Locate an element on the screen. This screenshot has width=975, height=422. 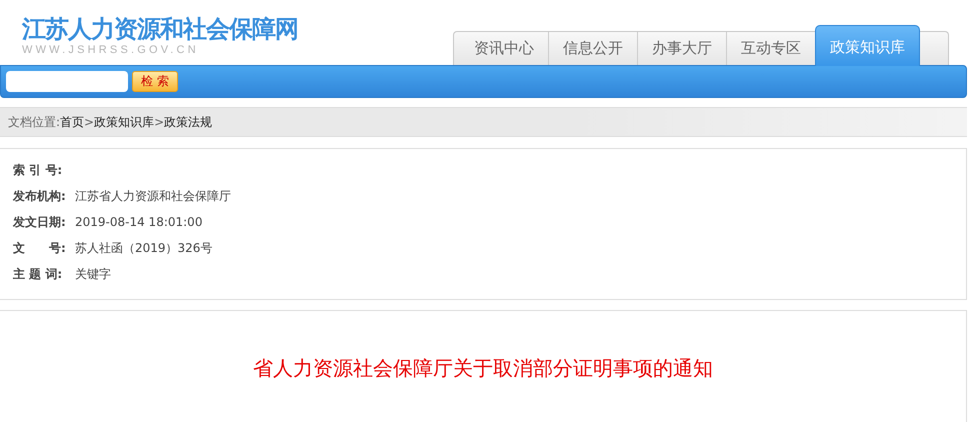
field-value: 江苏省人力资源和社会保障厅 is located at coordinates (153, 196).